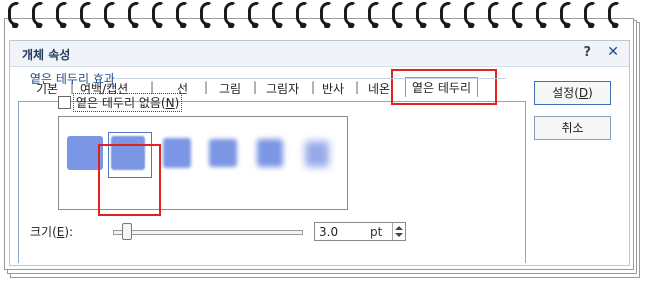 The image size is (645, 281). What do you see at coordinates (127, 231) in the screenshot?
I see `size-slider-thumb` at bounding box center [127, 231].